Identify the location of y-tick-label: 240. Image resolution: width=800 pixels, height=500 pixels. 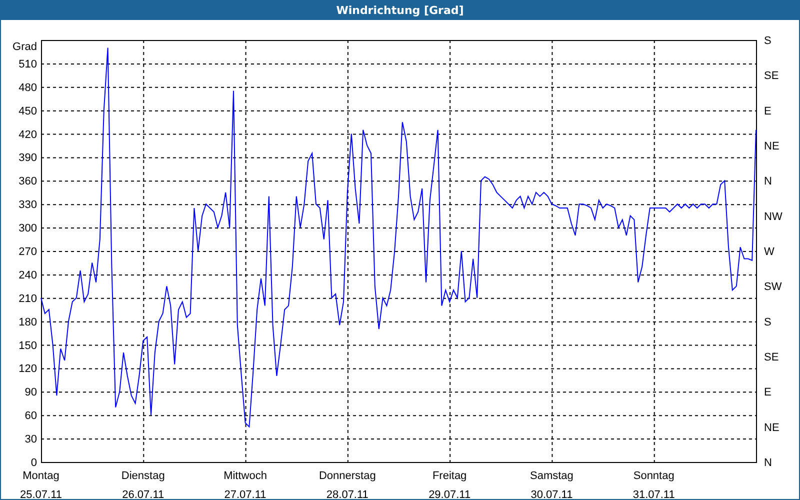
(27, 275).